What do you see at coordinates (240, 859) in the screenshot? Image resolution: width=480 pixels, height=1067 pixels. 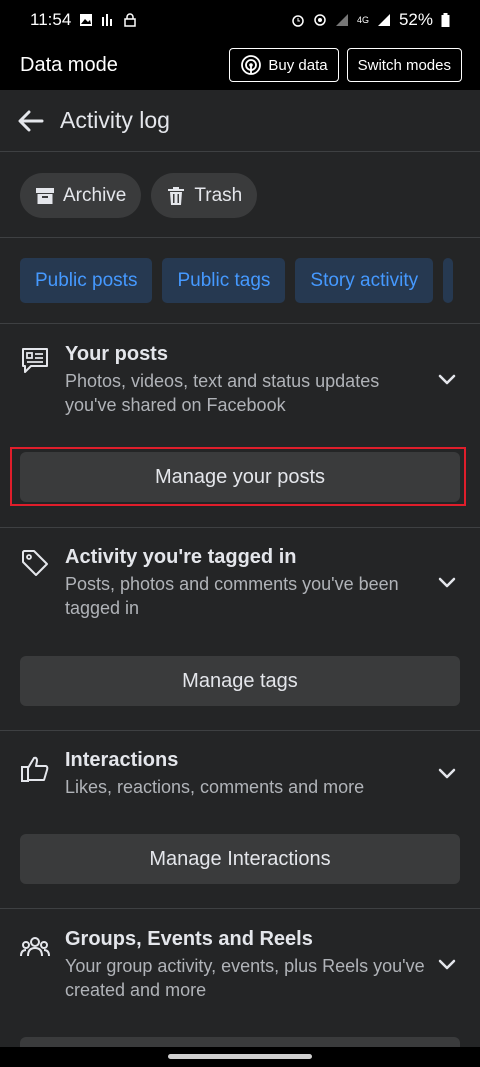 I see `manage-interactions-button: Manage Interactions` at bounding box center [240, 859].